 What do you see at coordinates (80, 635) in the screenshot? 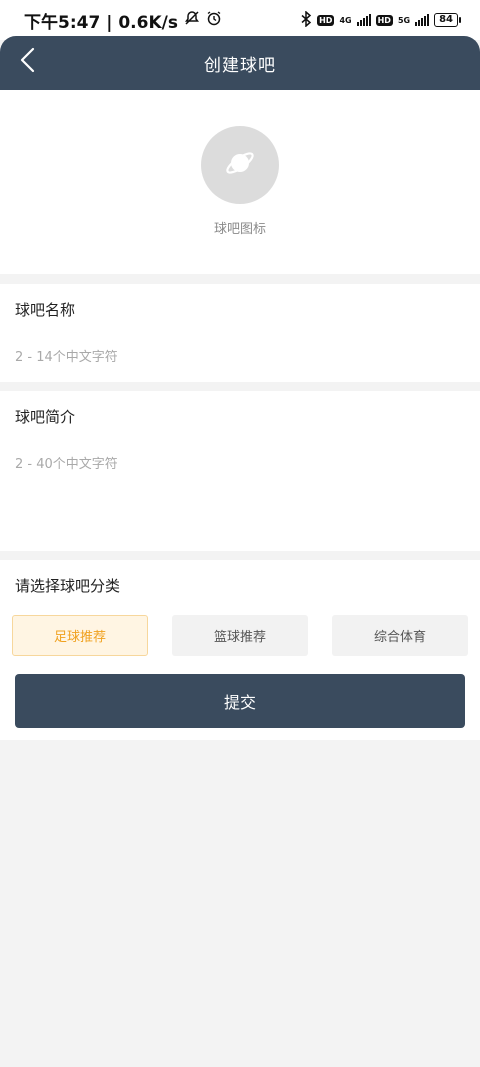
I see `category-option-football: 足球推荐` at bounding box center [80, 635].